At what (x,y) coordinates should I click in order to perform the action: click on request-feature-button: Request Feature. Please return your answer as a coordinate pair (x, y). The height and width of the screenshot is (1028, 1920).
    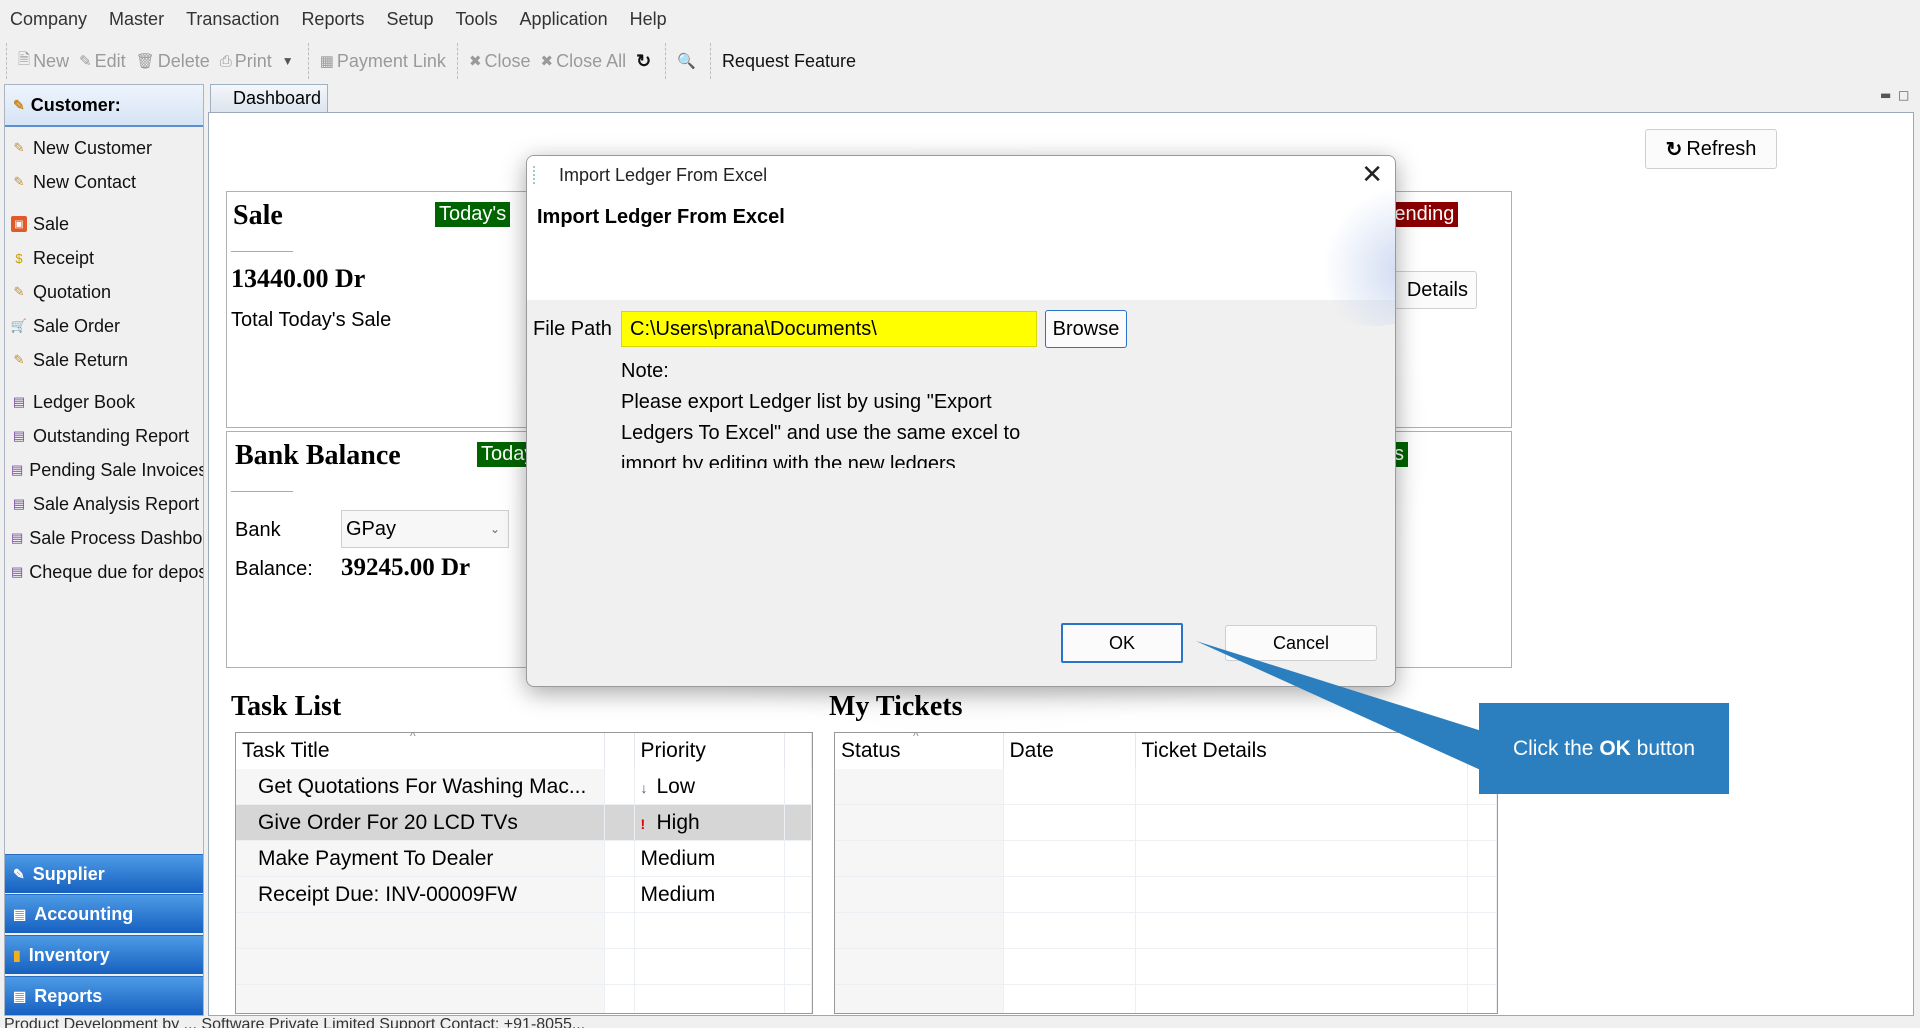
    Looking at the image, I should click on (789, 61).